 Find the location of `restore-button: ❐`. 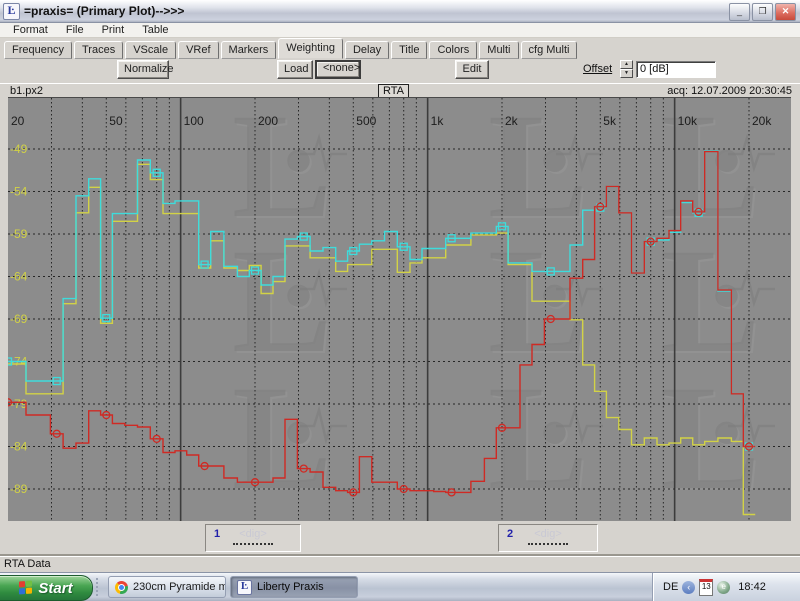

restore-button: ❐ is located at coordinates (762, 12).